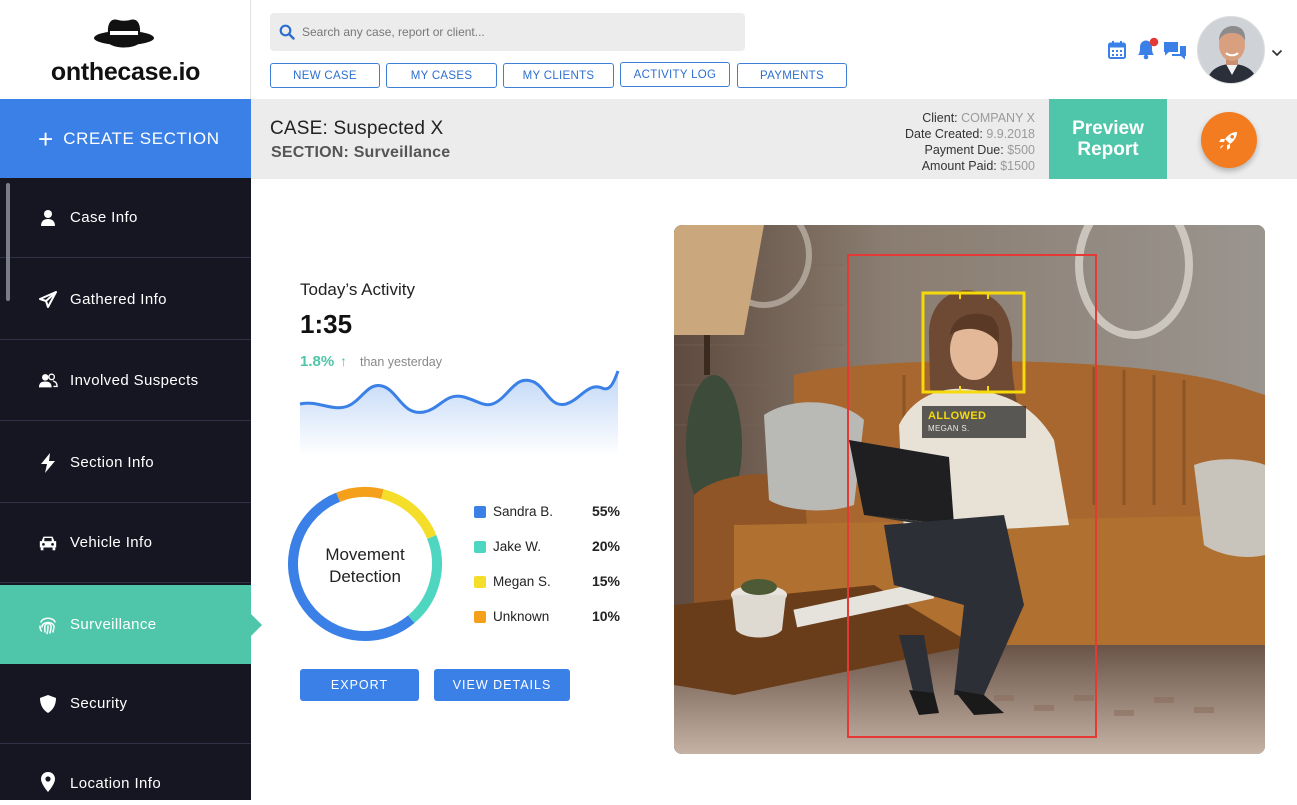 This screenshot has width=1297, height=805. Describe the element at coordinates (357, 289) in the screenshot. I see `activity-title: Today’s Activity` at that location.